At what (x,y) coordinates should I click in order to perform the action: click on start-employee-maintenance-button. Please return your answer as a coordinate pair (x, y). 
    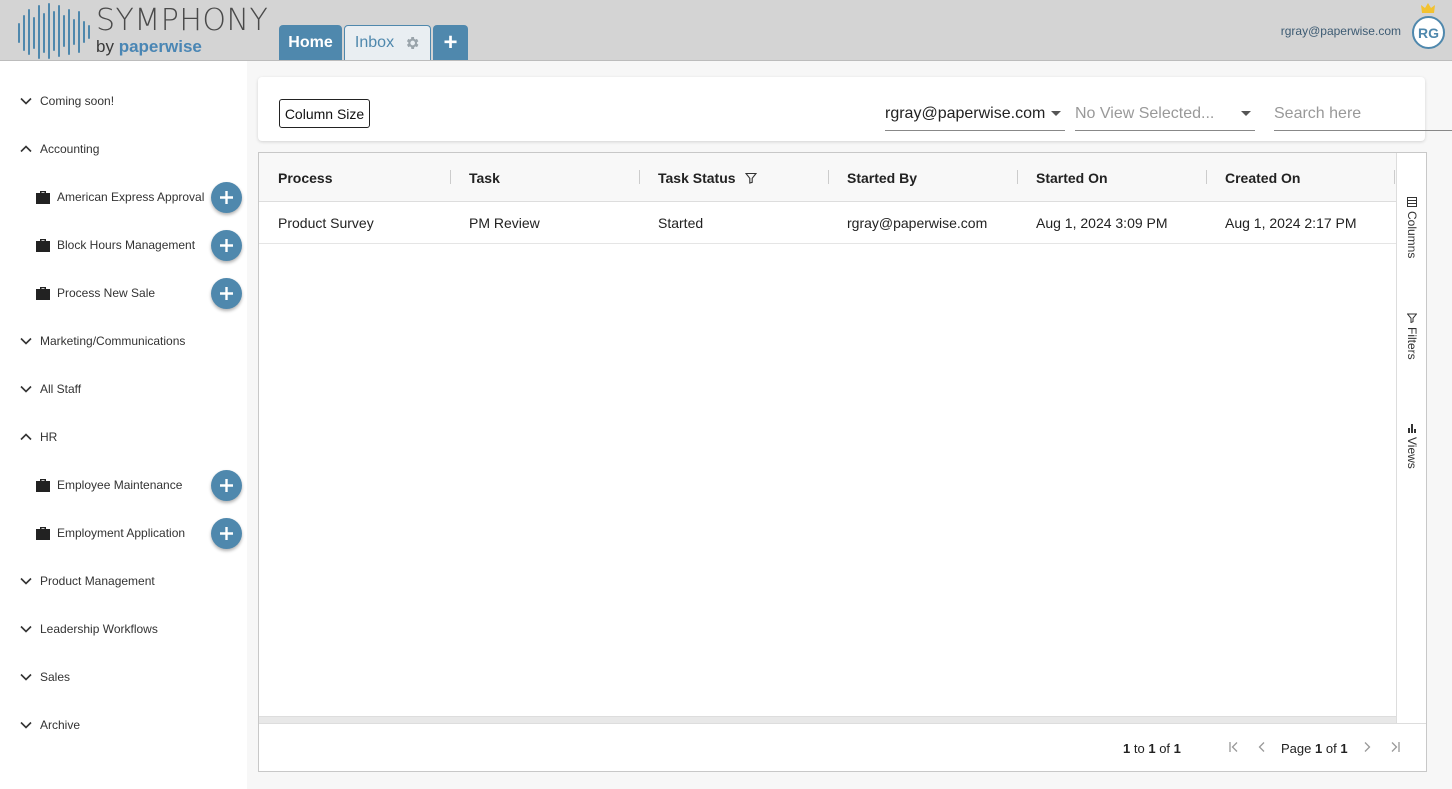
    Looking at the image, I should click on (226, 485).